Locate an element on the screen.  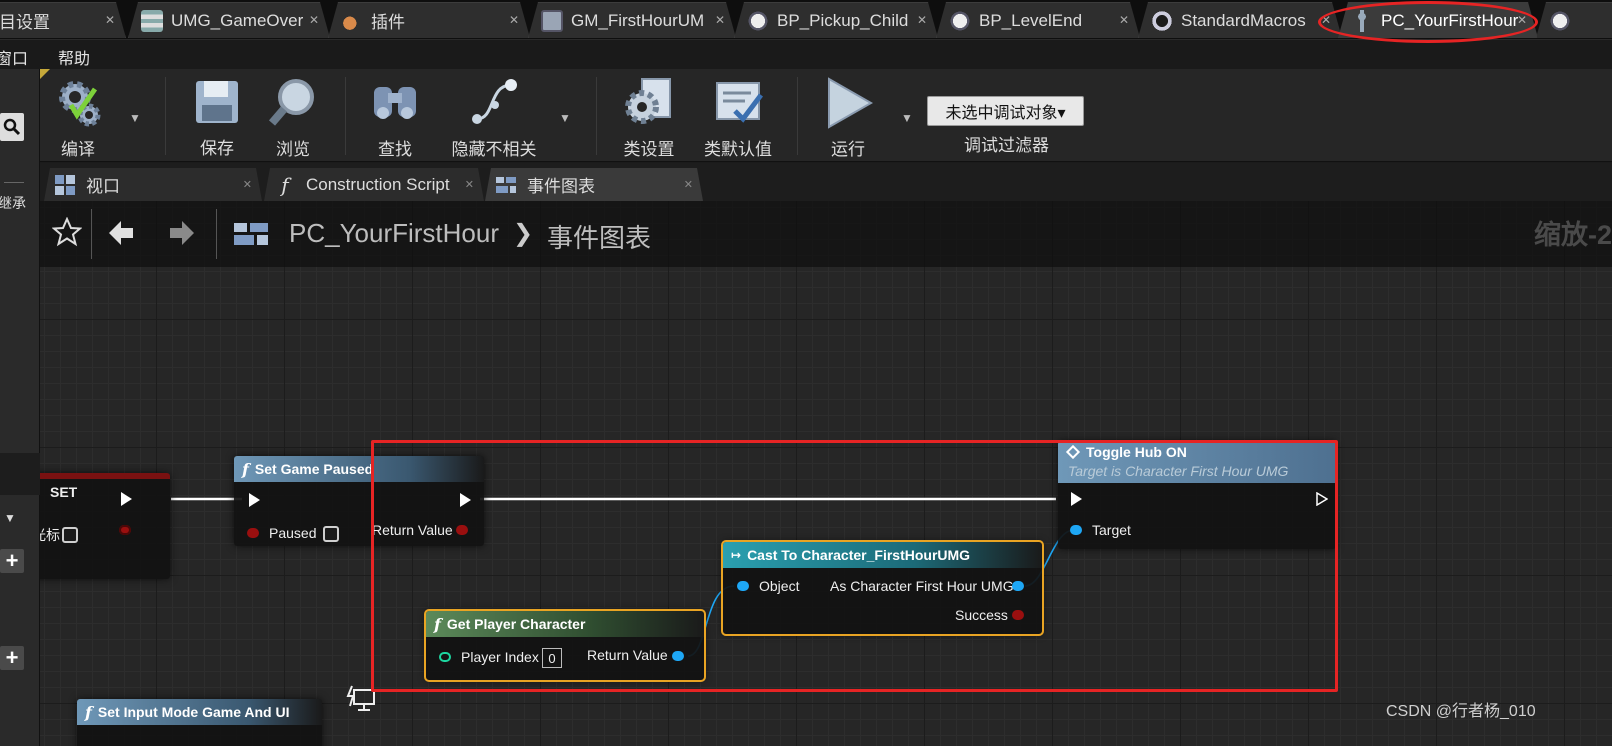
class-settings-icon is located at coordinates (649, 102).